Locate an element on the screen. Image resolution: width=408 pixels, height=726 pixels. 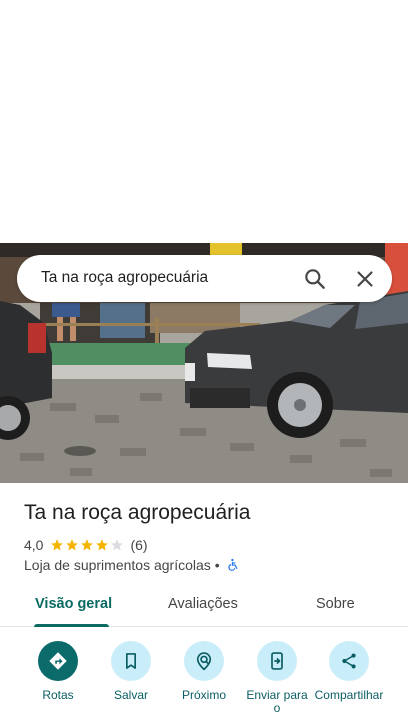
save-button: Salvar is located at coordinates (131, 671).